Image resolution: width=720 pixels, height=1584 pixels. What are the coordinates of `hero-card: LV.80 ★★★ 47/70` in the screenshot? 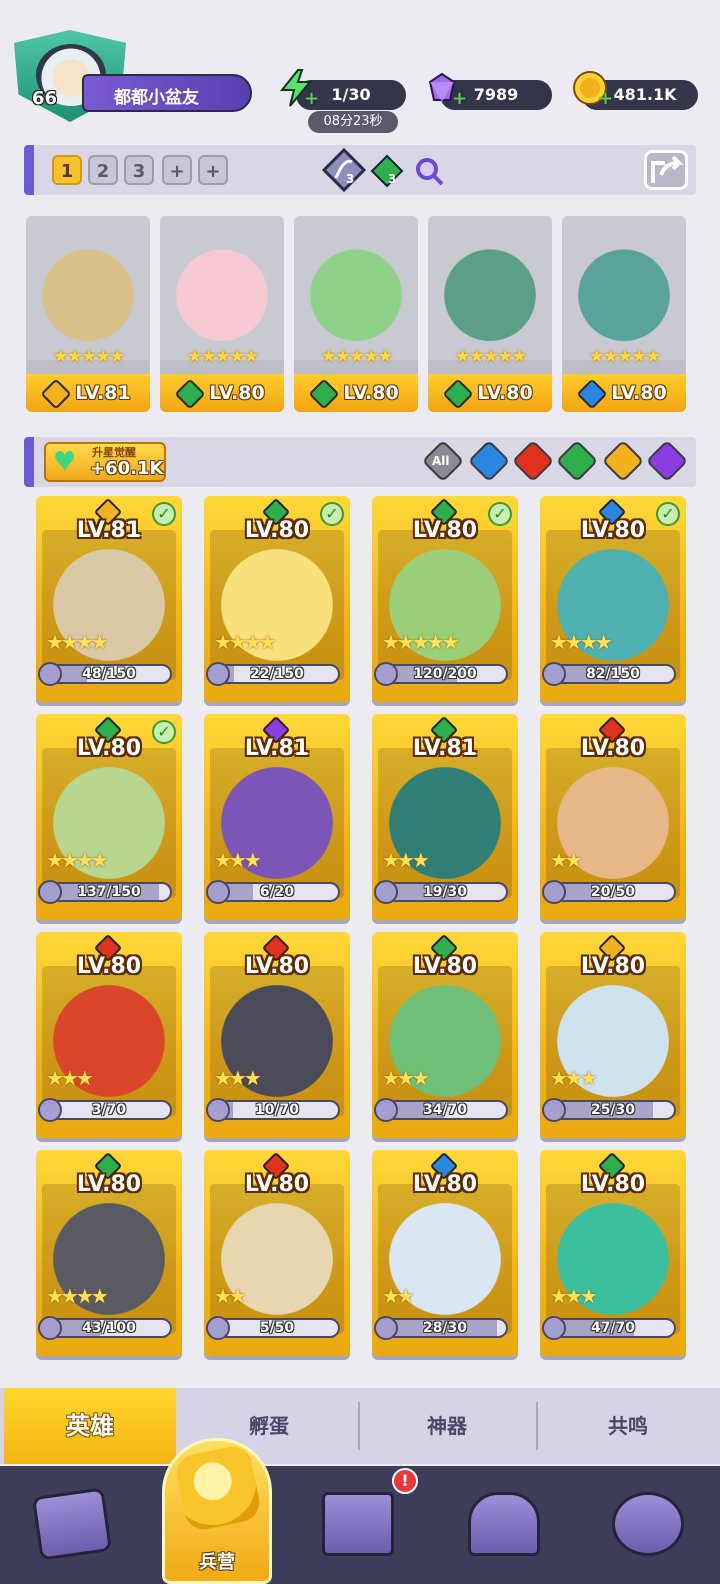 It's located at (613, 1253).